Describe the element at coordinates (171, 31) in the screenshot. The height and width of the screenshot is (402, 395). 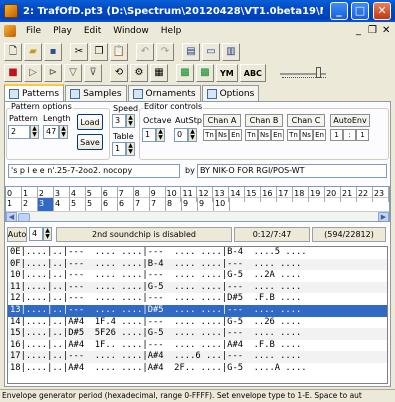
I see `menu-help: Help` at that location.